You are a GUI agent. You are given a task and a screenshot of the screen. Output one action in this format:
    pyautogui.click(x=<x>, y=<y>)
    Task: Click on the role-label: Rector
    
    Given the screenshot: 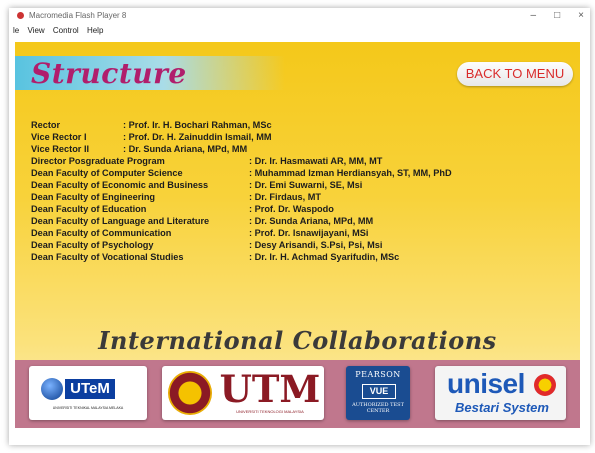 What is the action you would take?
    pyautogui.click(x=46, y=125)
    